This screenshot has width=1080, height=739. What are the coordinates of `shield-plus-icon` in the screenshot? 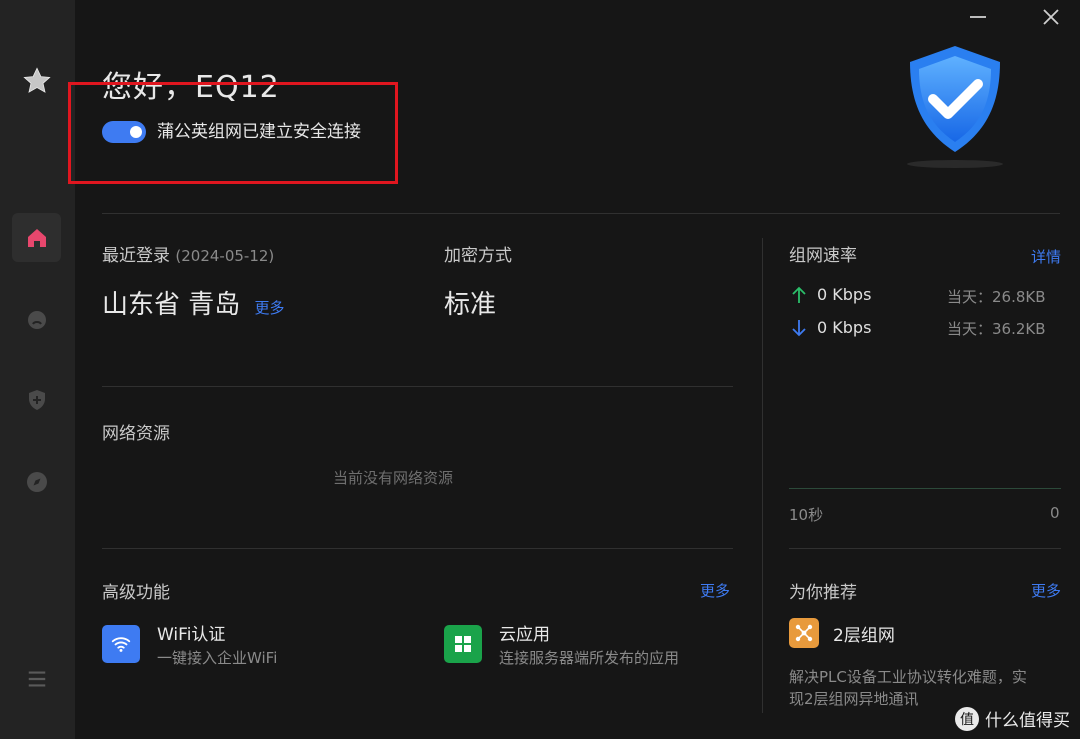 It's located at (37, 400).